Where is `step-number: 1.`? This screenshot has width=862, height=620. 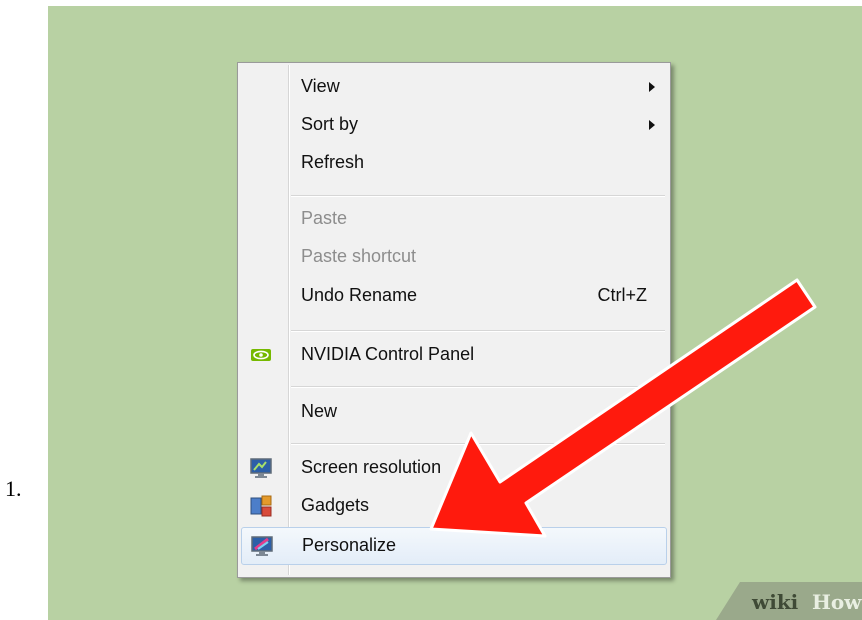
step-number: 1. is located at coordinates (13, 488).